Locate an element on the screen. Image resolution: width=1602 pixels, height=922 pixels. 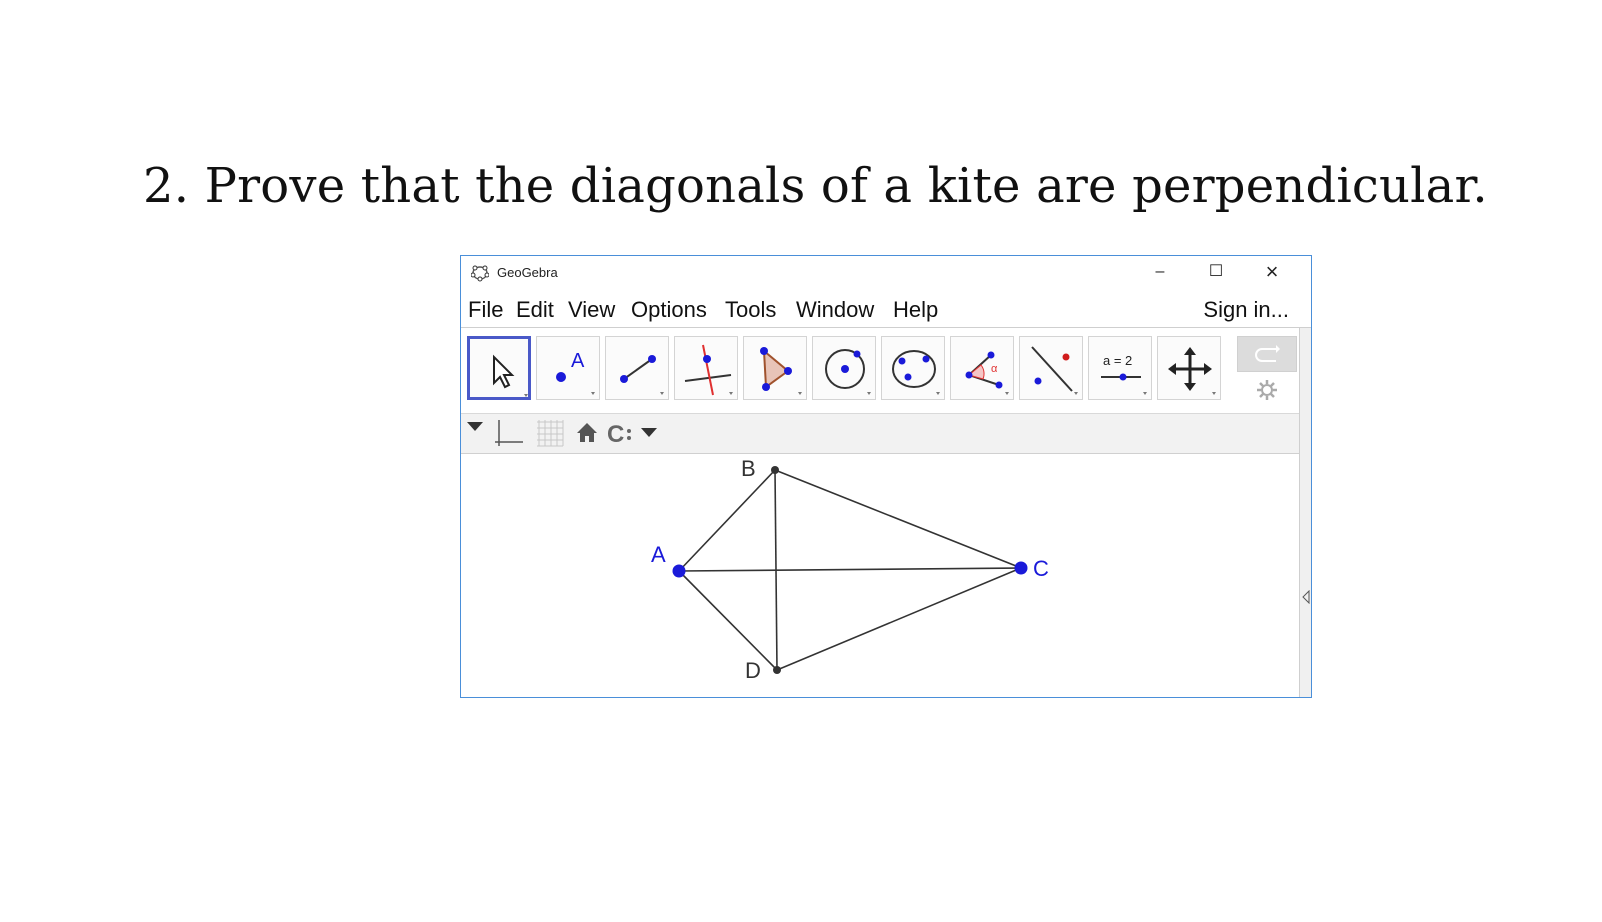
label-B: B is located at coordinates (748, 468).